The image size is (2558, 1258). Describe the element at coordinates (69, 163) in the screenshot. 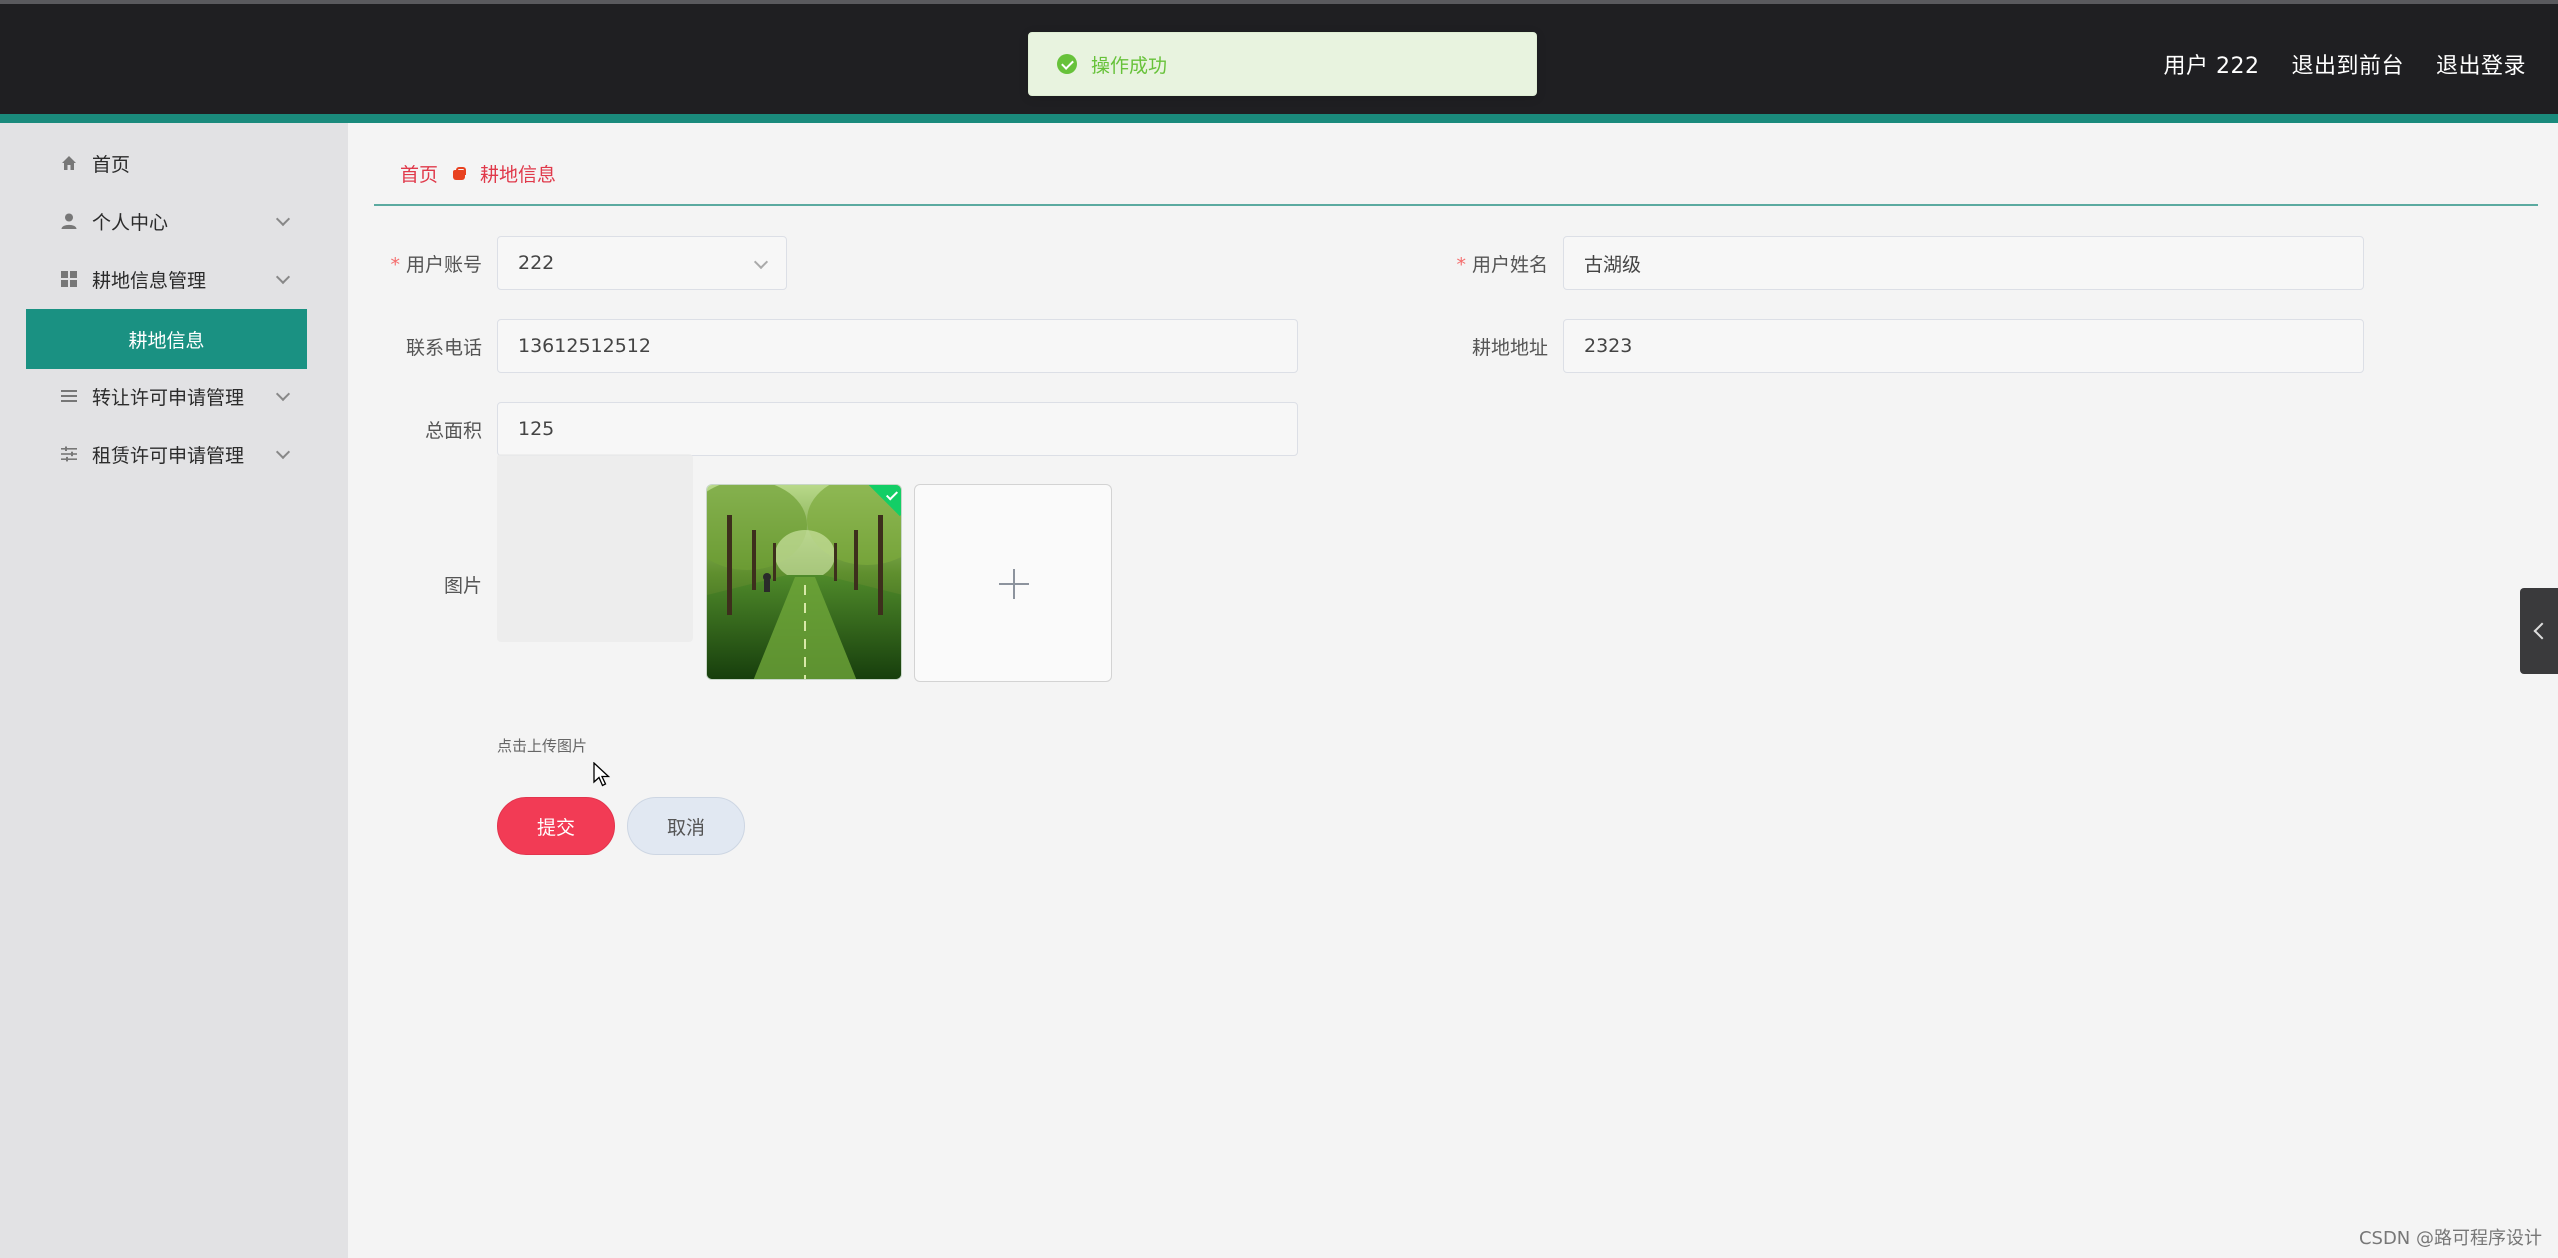

I see `home-icon` at that location.